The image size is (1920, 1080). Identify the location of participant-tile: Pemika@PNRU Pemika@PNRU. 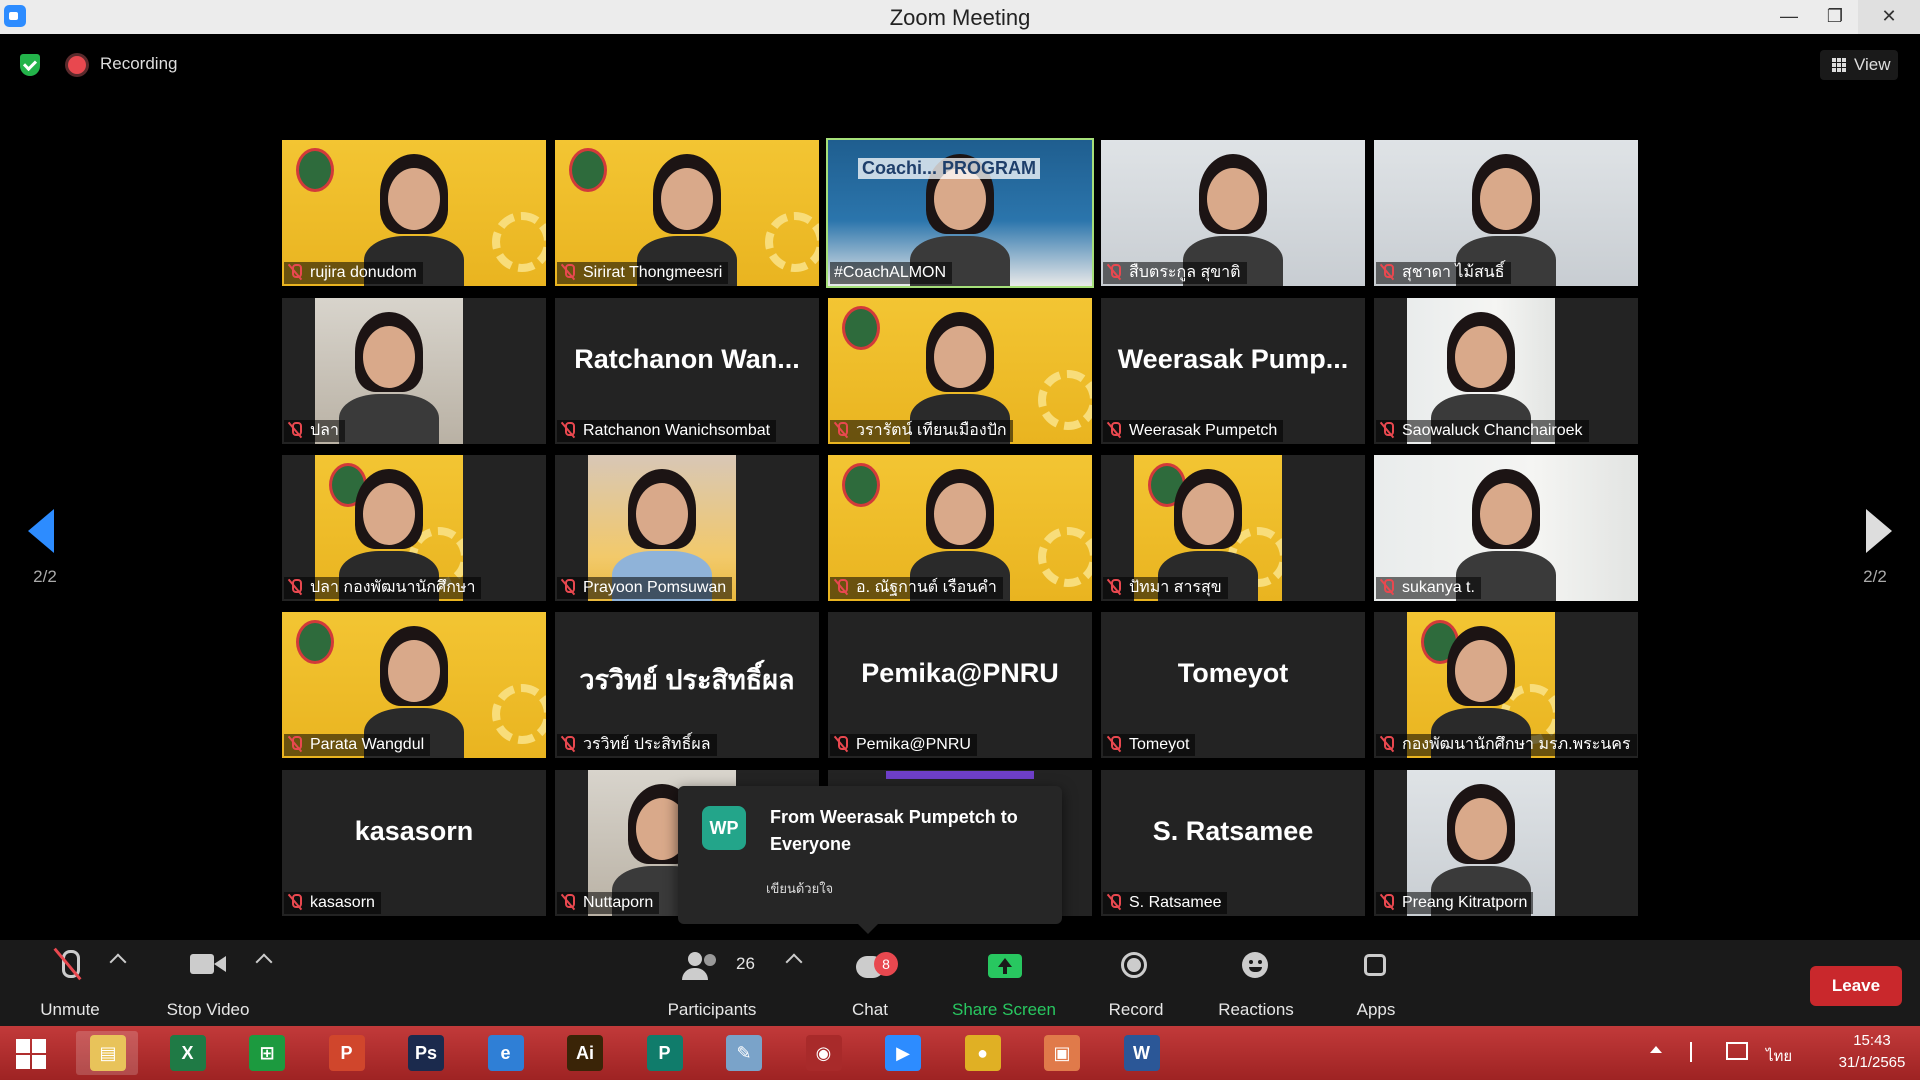
(960, 685).